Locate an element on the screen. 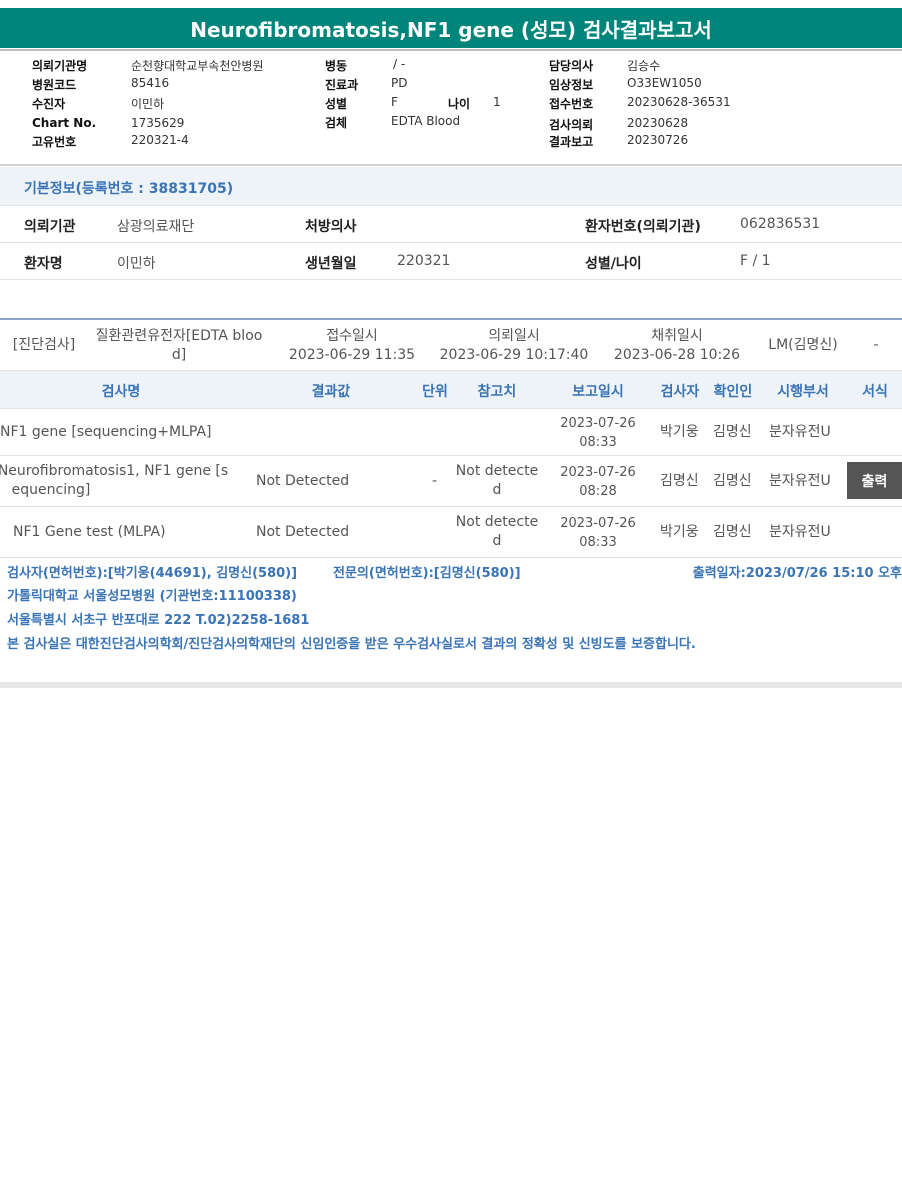  header-value: 20230726 is located at coordinates (658, 140).